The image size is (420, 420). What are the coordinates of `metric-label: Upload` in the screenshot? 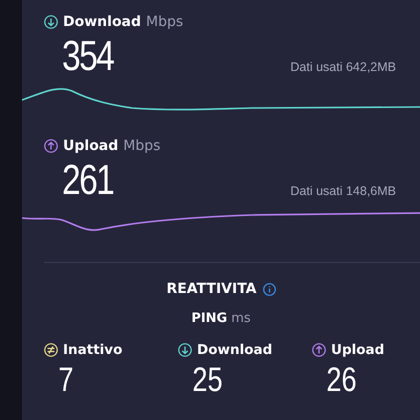 It's located at (90, 146).